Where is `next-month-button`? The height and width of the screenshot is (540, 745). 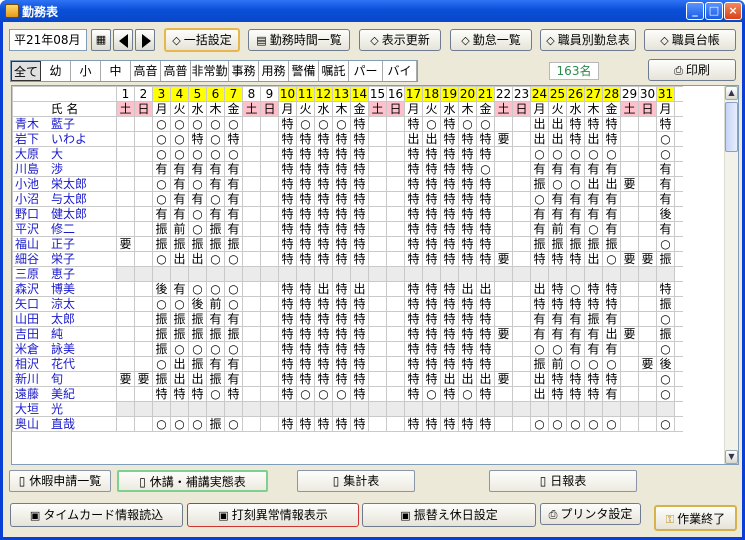 next-month-button is located at coordinates (145, 40).